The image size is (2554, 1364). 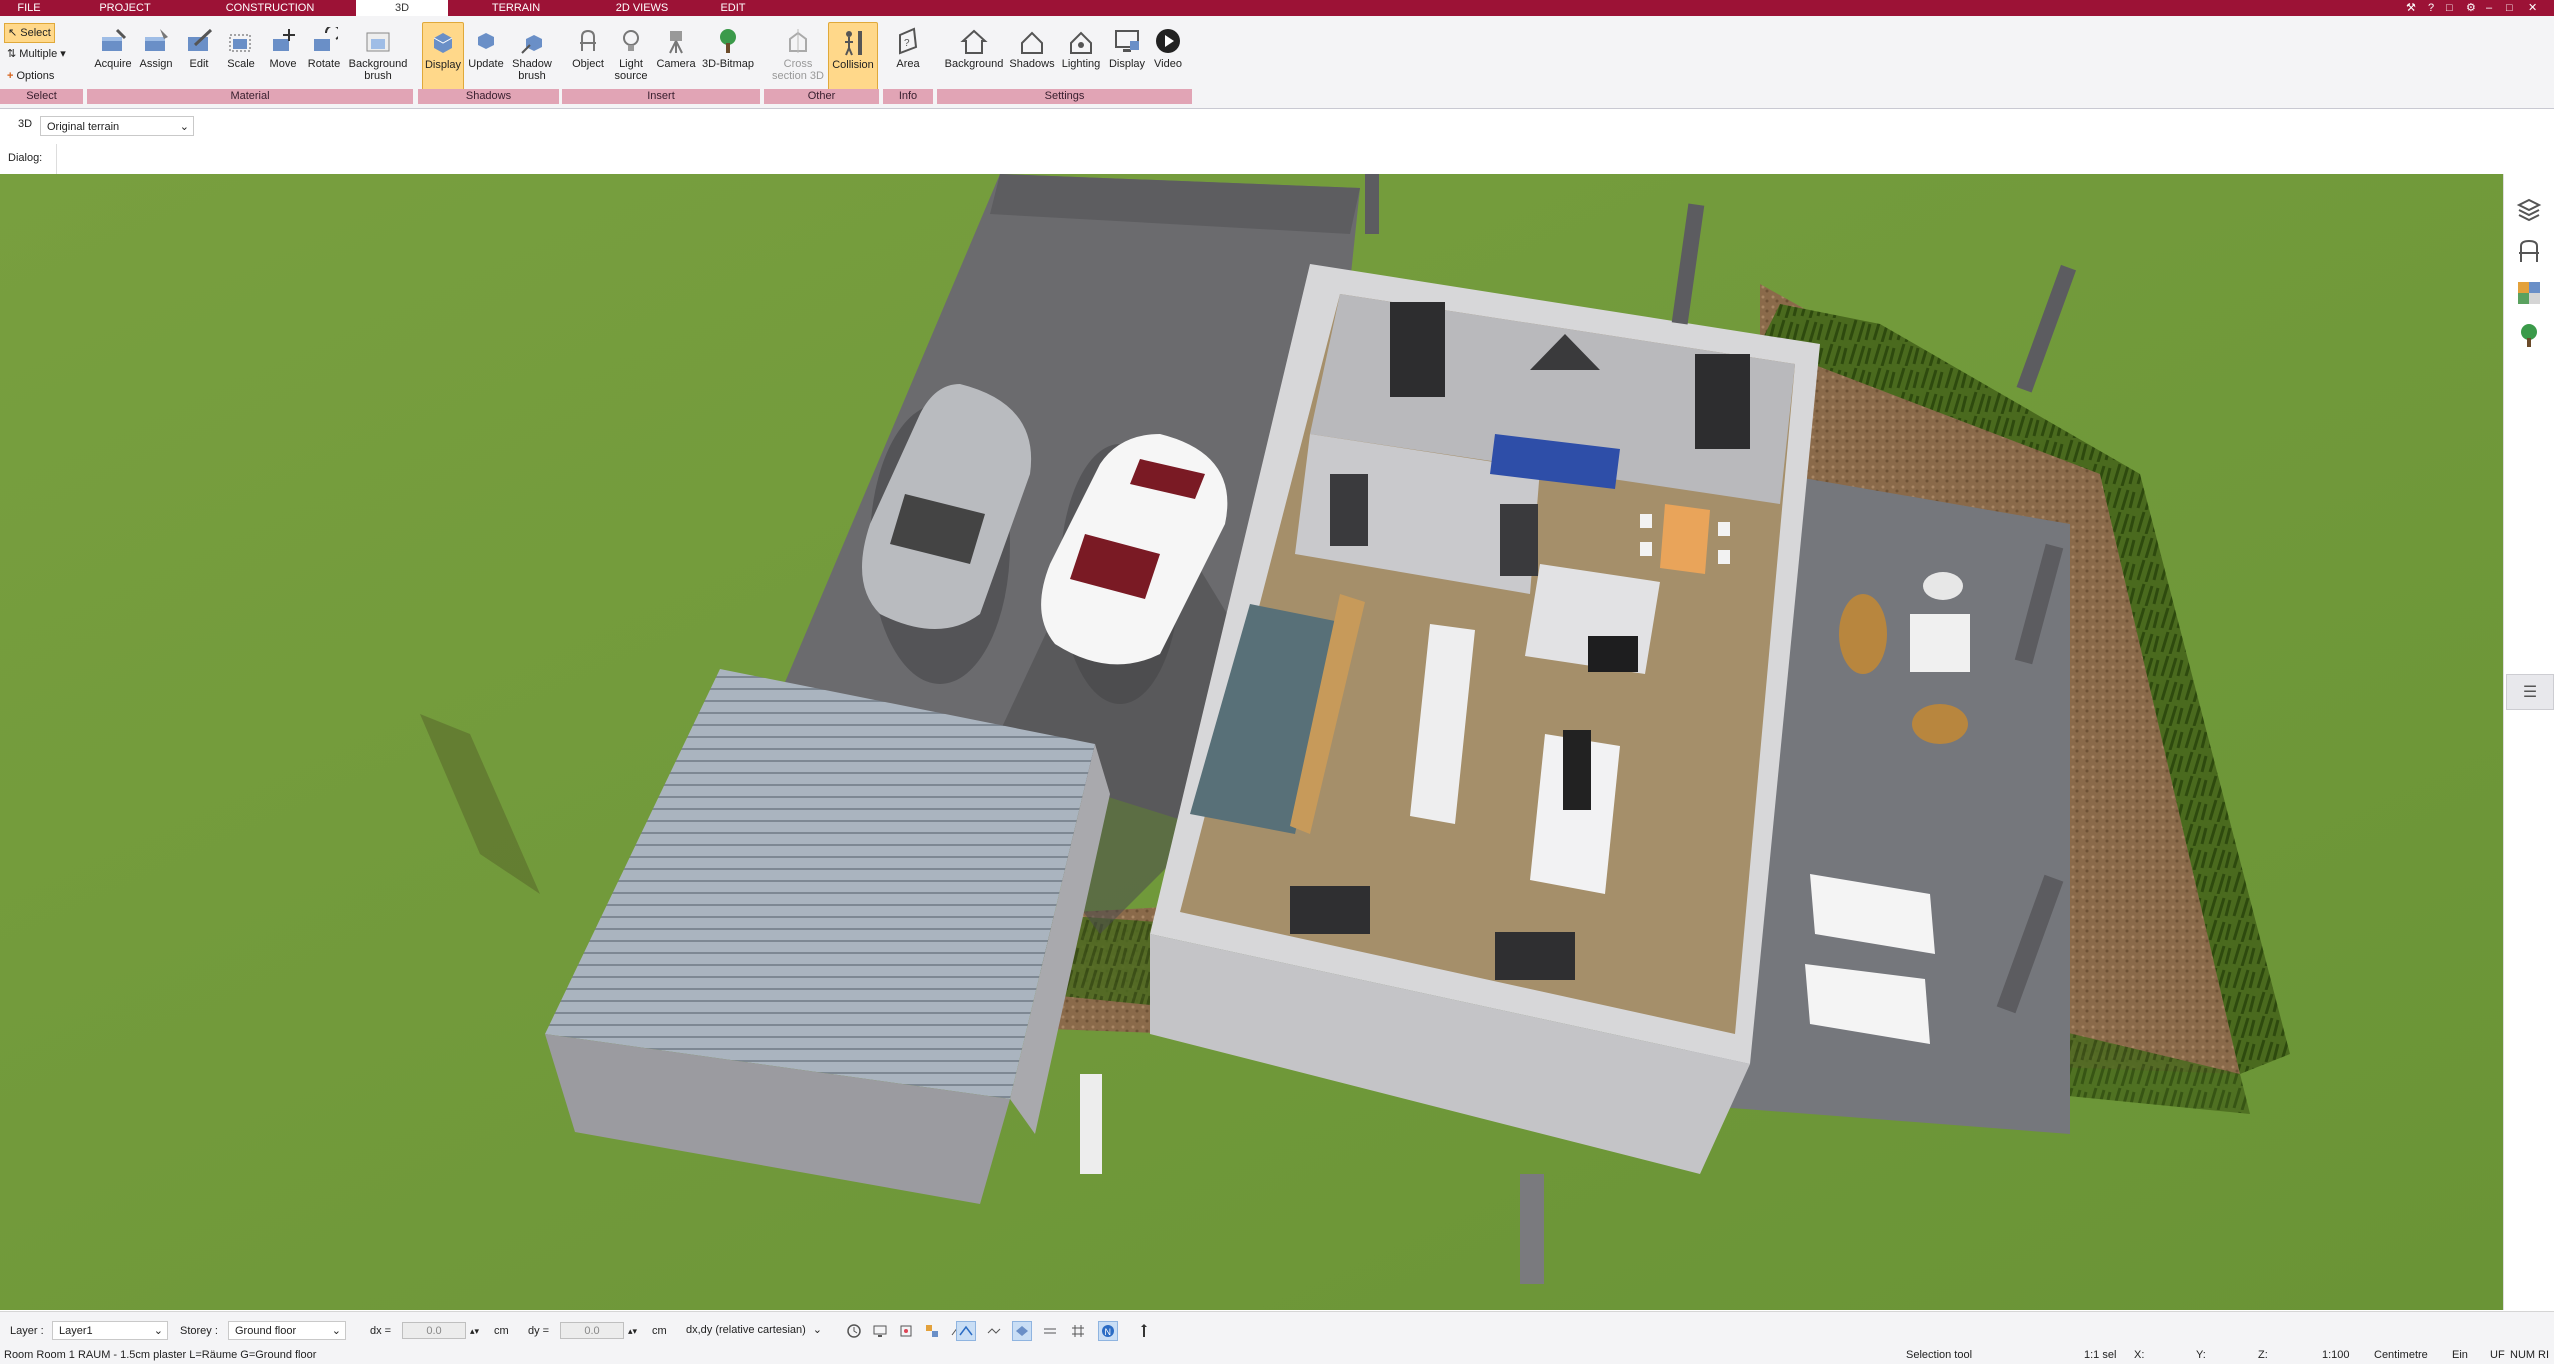 I want to click on help-icon: ?, so click(x=2431, y=8).